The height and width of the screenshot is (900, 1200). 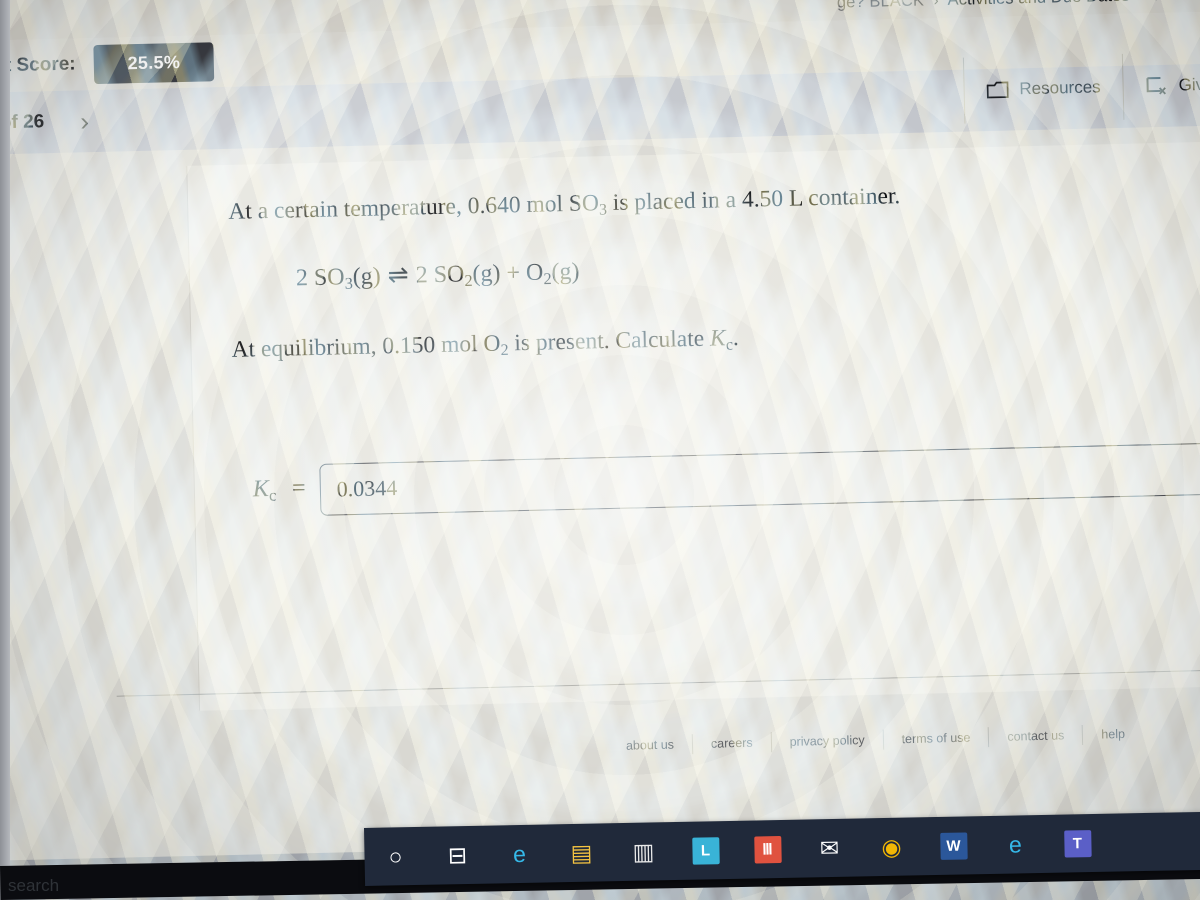 I want to click on assignment-score-label: ment Score:, so click(x=38, y=65).